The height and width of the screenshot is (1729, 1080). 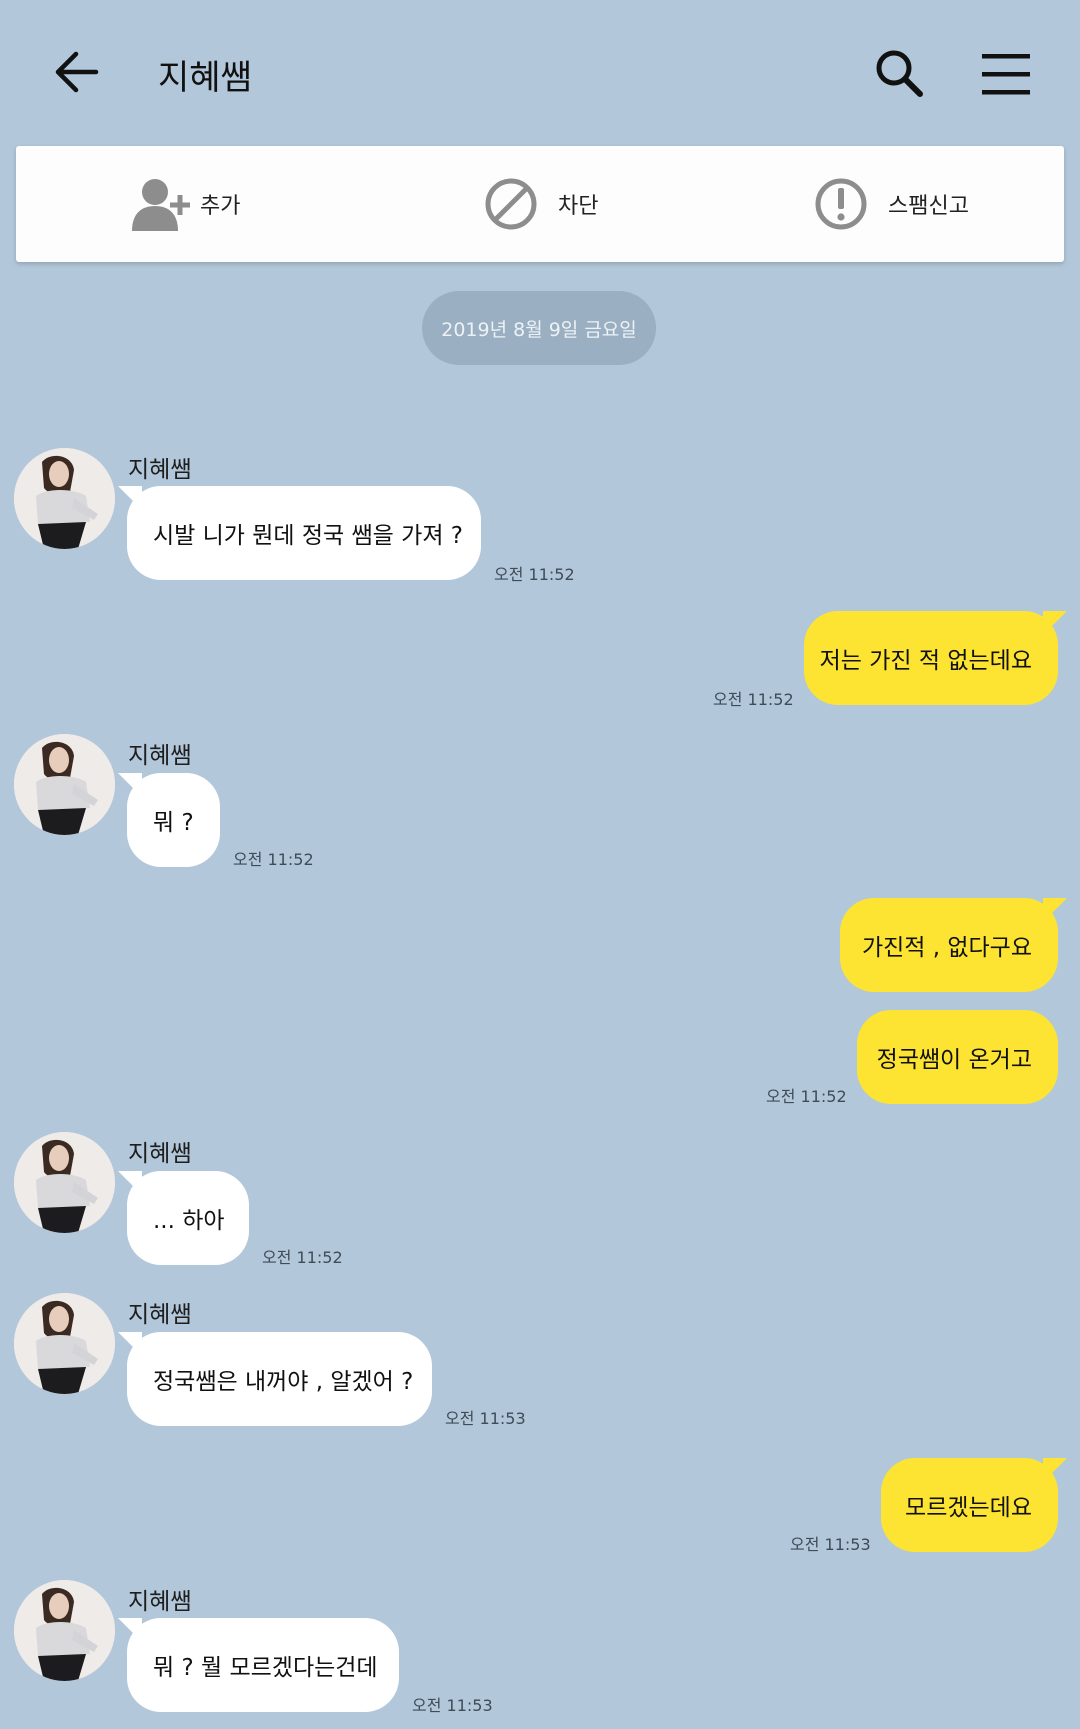 I want to click on message-bubble: 저는 가진 적 없는데요, so click(x=935, y=658).